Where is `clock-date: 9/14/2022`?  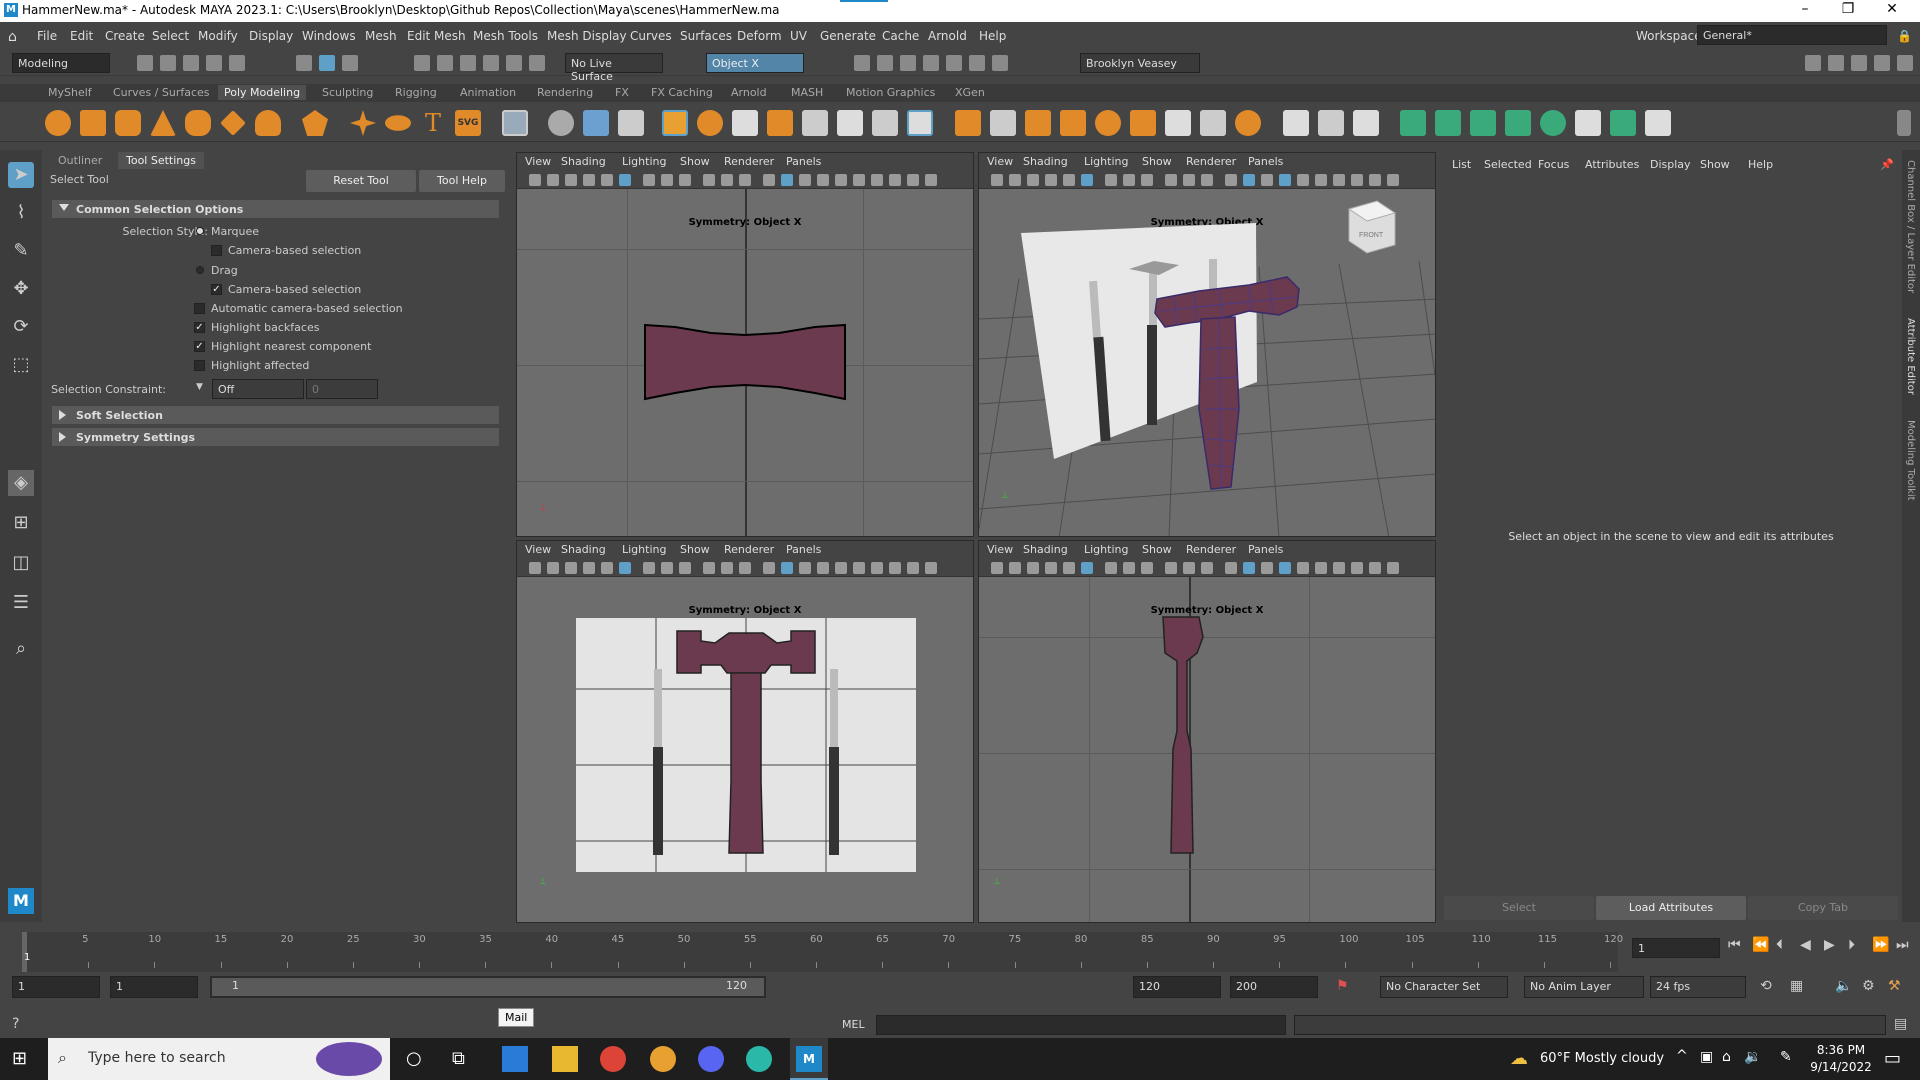 clock-date: 9/14/2022 is located at coordinates (1841, 1067).